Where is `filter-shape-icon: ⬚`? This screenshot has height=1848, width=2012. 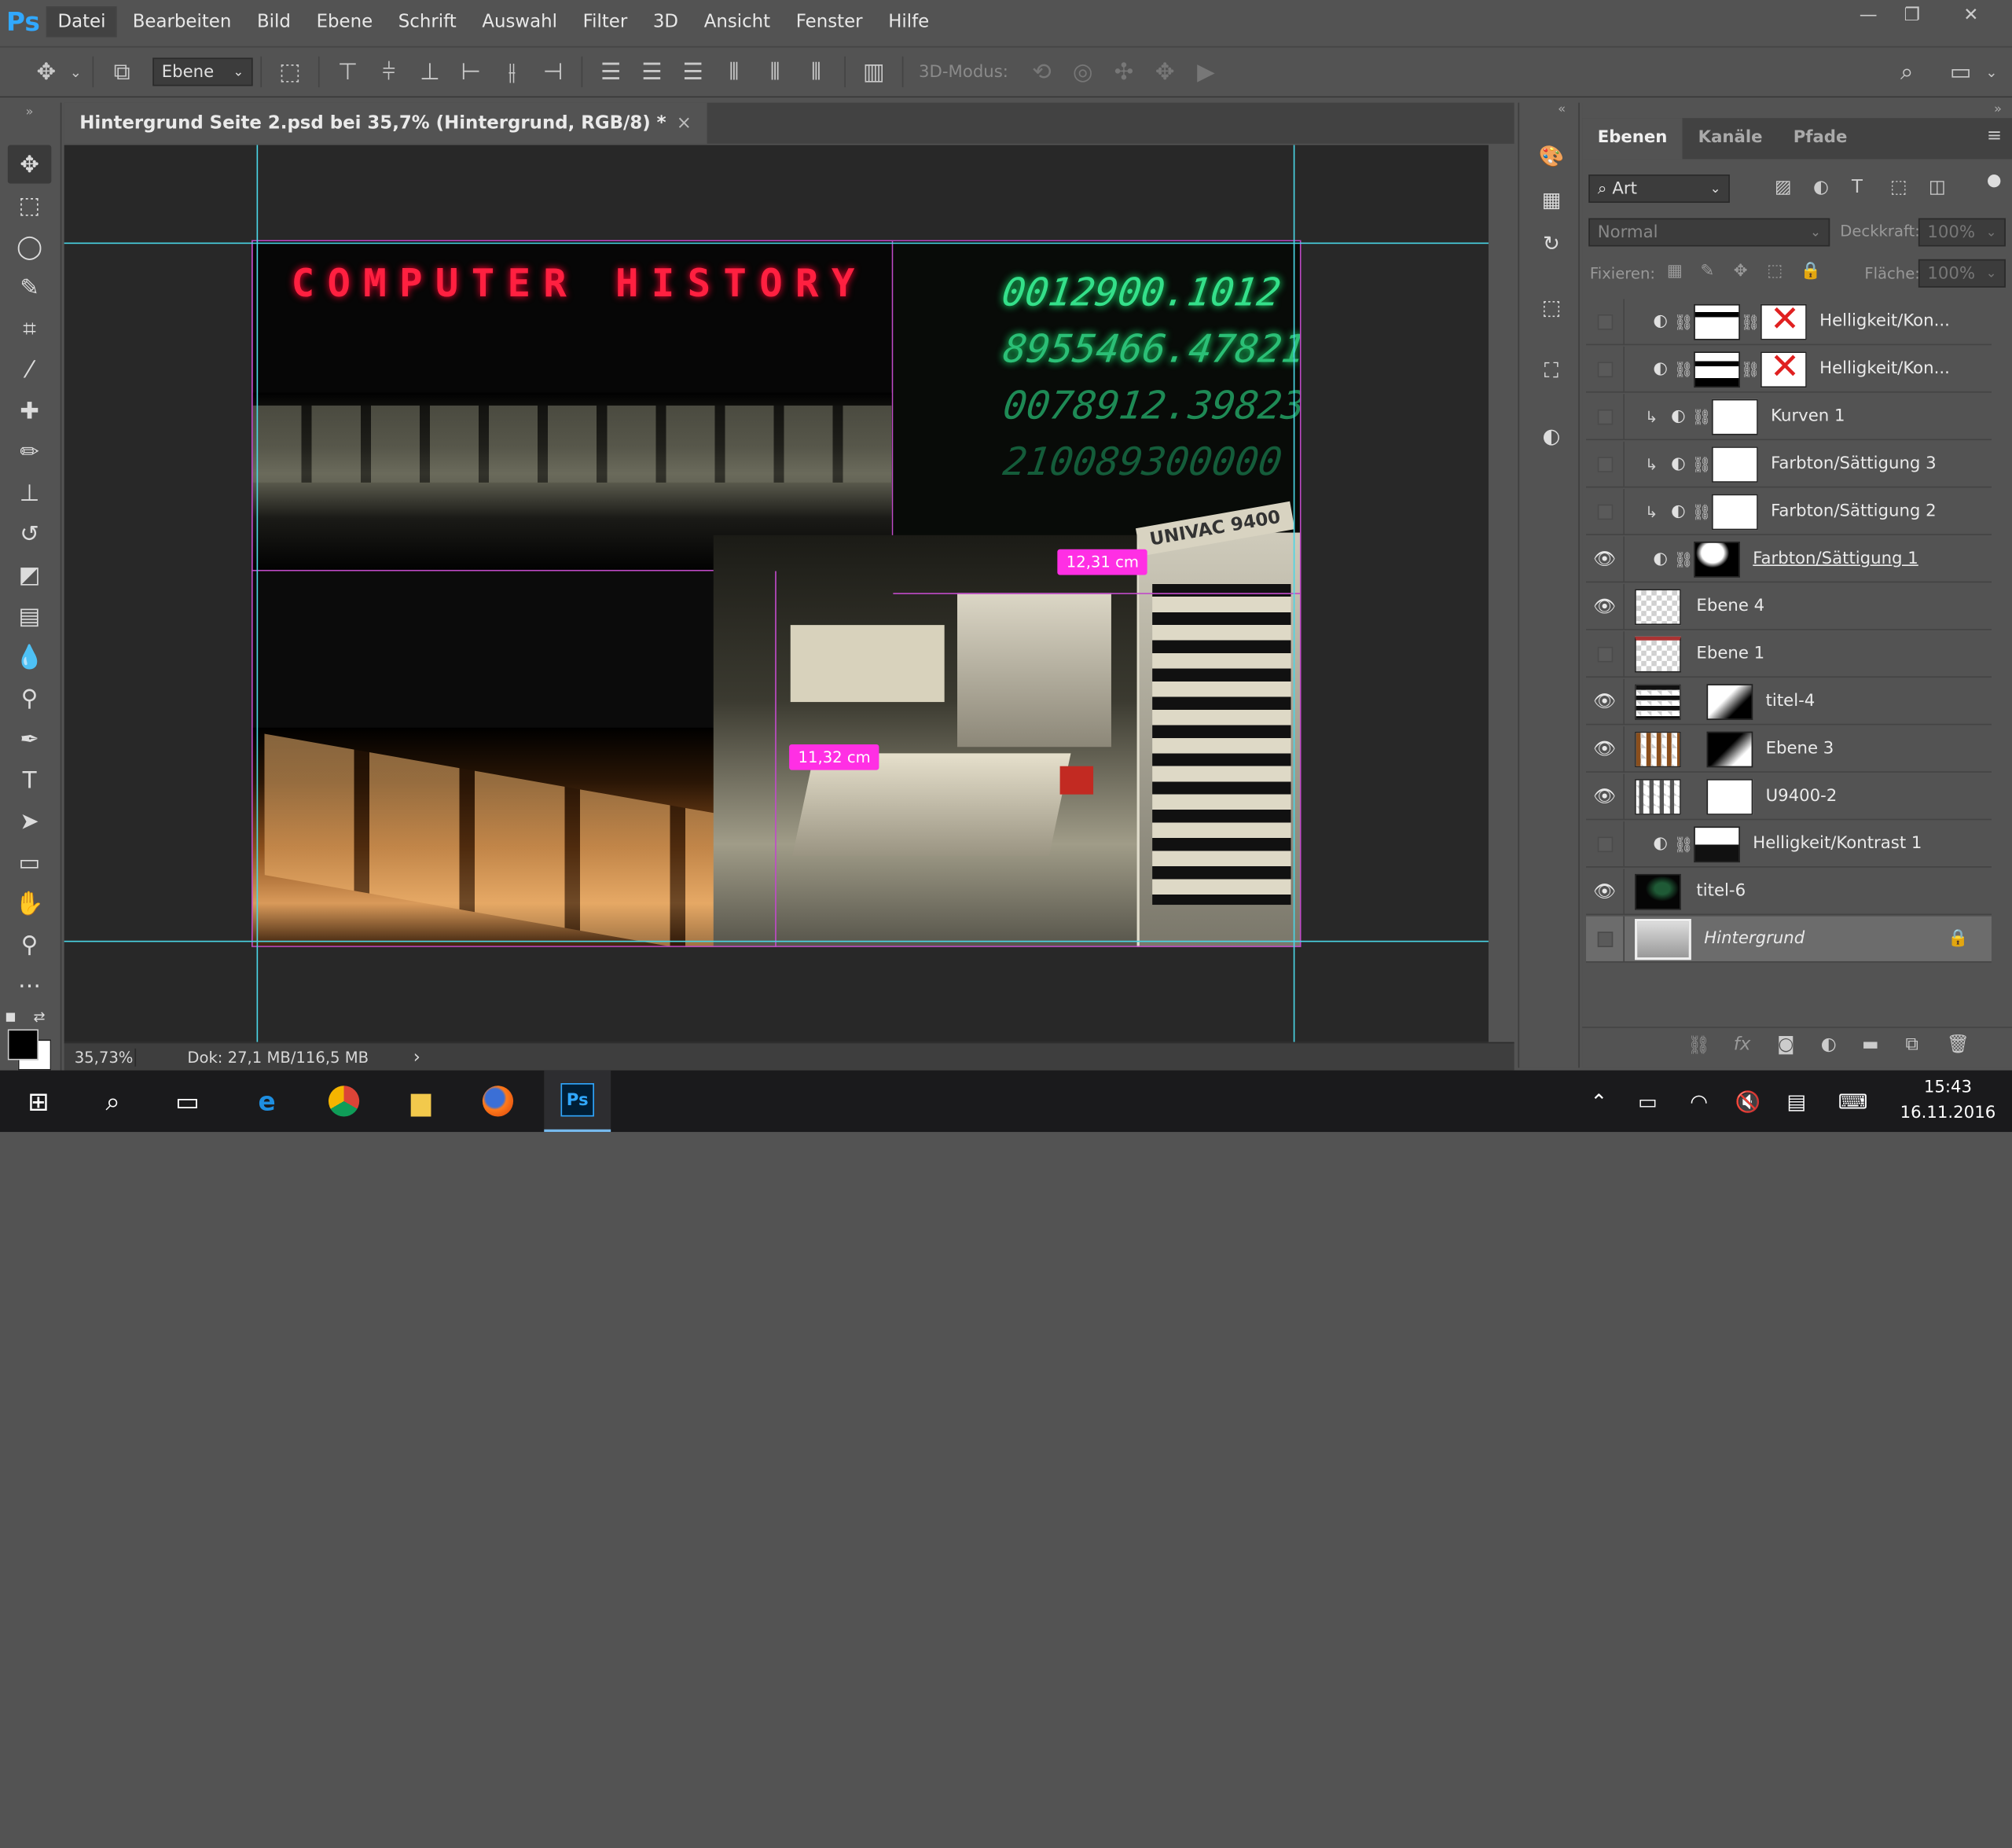 filter-shape-icon: ⬚ is located at coordinates (1898, 187).